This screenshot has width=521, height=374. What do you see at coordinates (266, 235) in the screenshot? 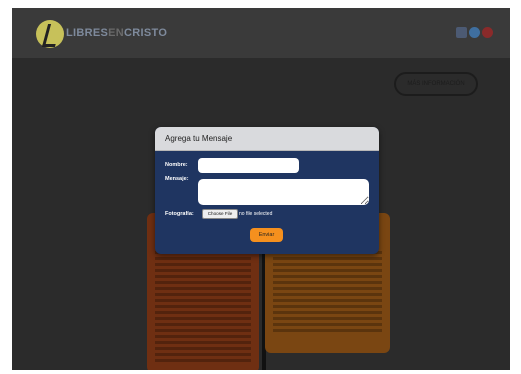
I see `enviar-button: Enviar` at bounding box center [266, 235].